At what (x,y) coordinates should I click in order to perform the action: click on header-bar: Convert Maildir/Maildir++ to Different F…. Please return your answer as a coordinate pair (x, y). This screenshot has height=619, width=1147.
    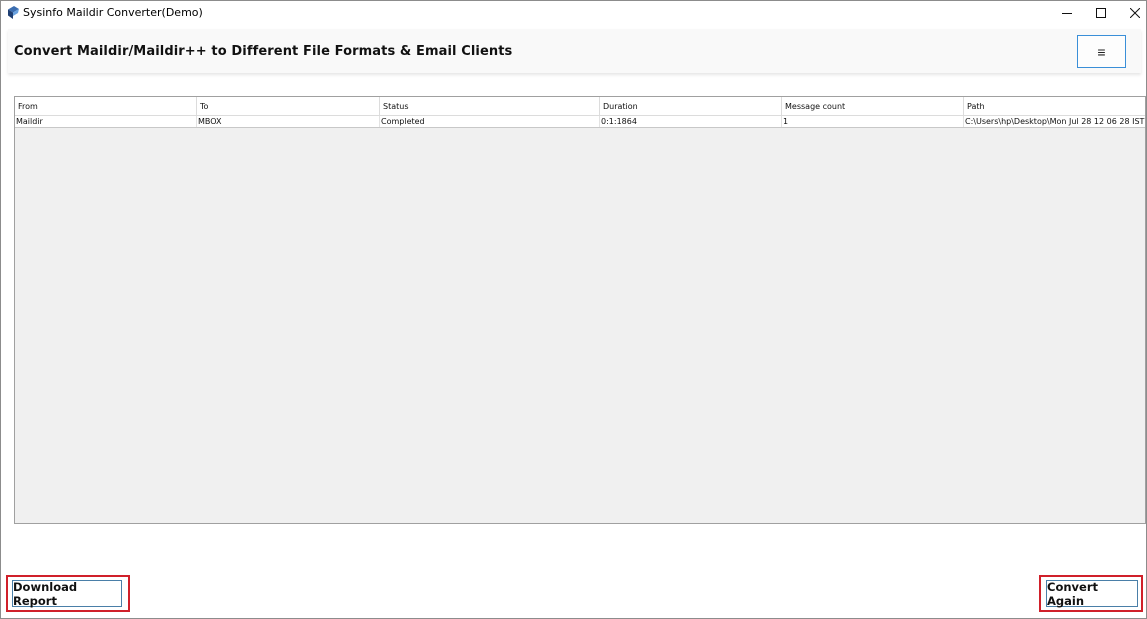
    Looking at the image, I should click on (574, 51).